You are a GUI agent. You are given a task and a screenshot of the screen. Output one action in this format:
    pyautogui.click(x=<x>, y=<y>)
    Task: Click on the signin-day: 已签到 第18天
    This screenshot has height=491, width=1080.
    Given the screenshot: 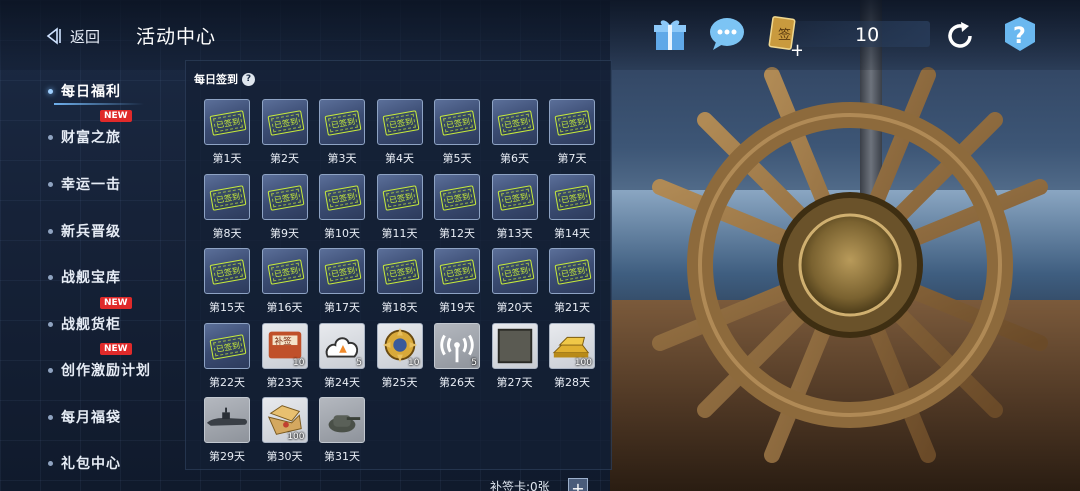 What is the action you would take?
    pyautogui.click(x=399, y=282)
    